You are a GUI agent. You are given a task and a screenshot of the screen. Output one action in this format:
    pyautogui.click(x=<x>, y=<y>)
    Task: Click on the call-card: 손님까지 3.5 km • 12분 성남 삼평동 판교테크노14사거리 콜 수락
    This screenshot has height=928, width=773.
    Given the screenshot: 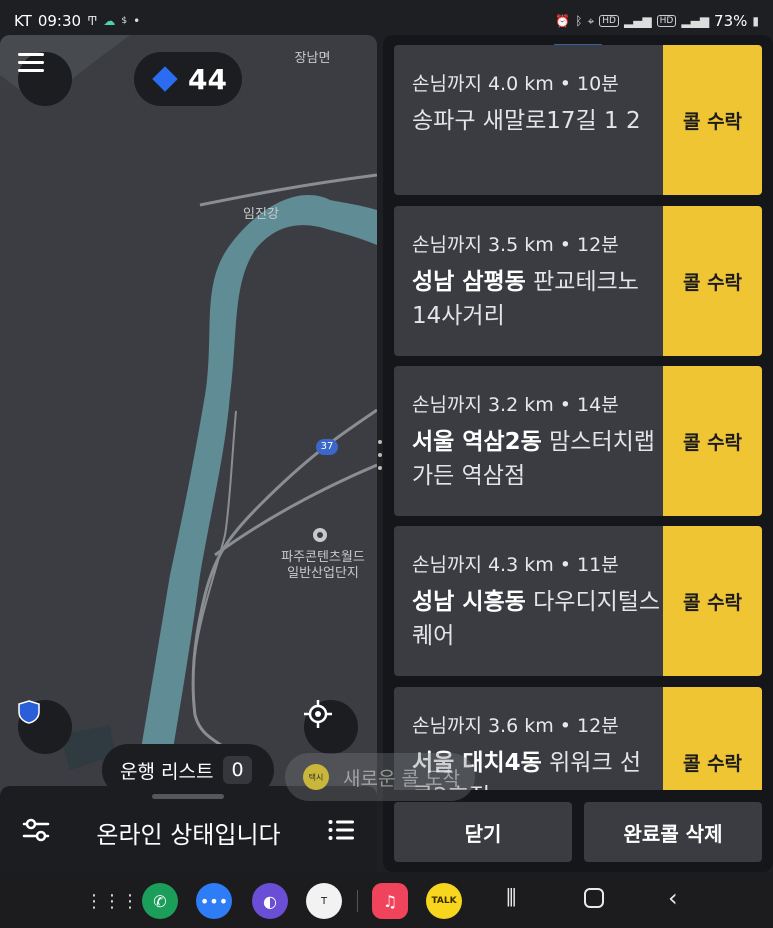 What is the action you would take?
    pyautogui.click(x=578, y=281)
    